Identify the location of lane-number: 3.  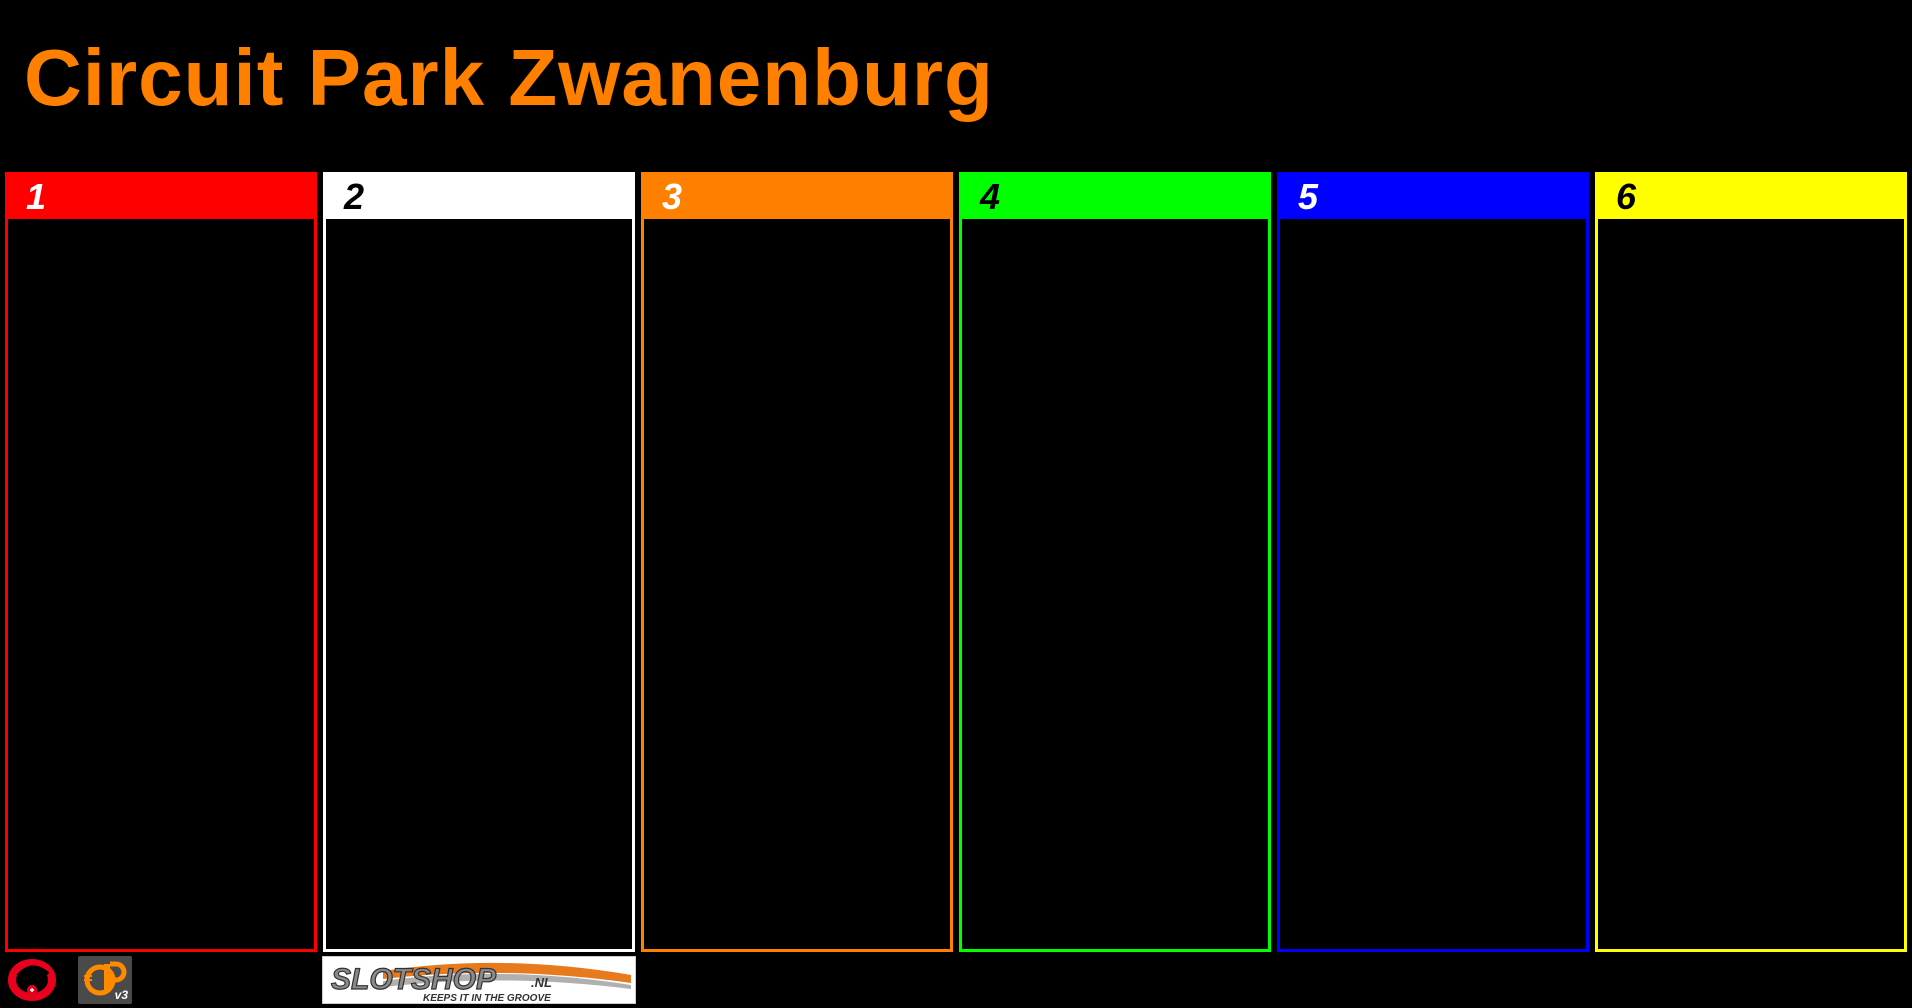
(672, 196).